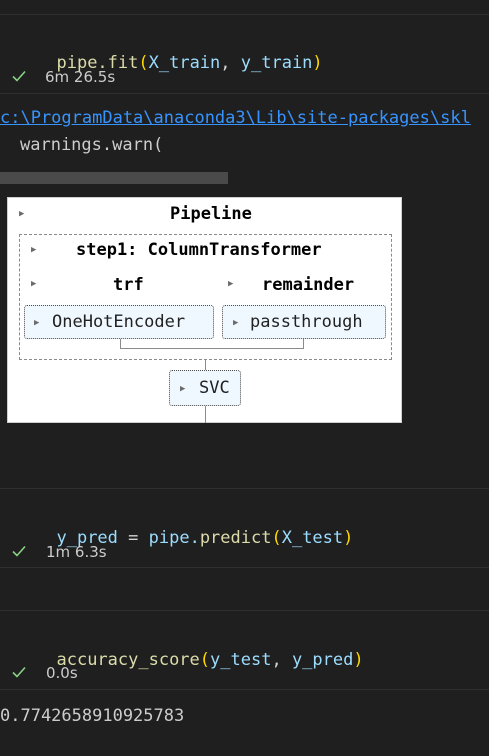 The image size is (489, 756). Describe the element at coordinates (308, 285) in the screenshot. I see `remainder-label: remainder` at that location.